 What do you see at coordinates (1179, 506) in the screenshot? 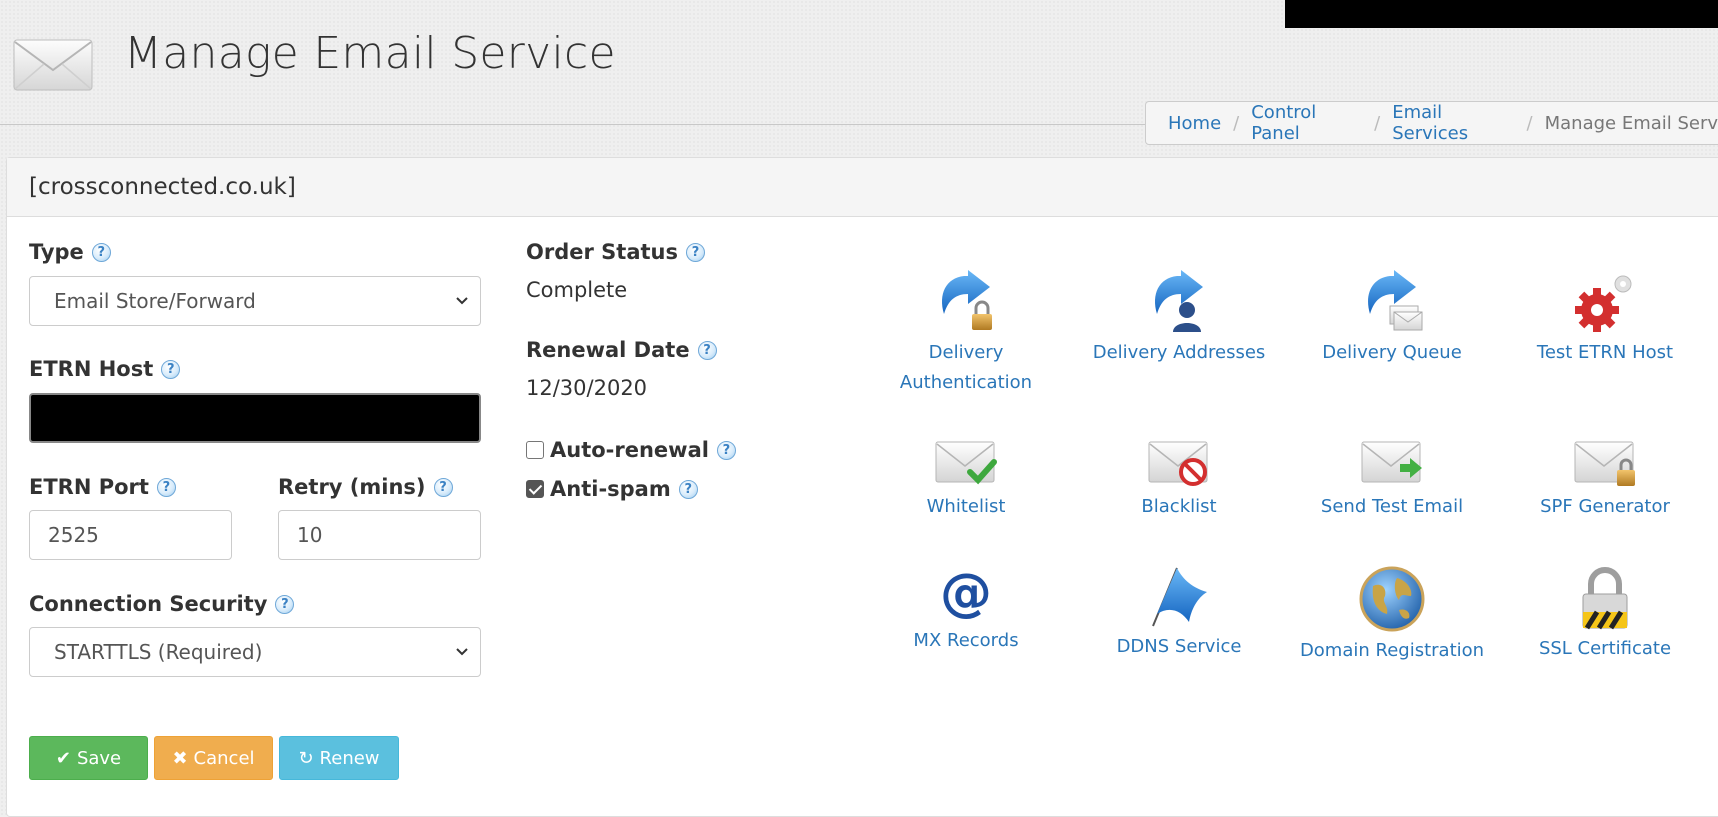
I see `tool-label: Blacklist` at bounding box center [1179, 506].